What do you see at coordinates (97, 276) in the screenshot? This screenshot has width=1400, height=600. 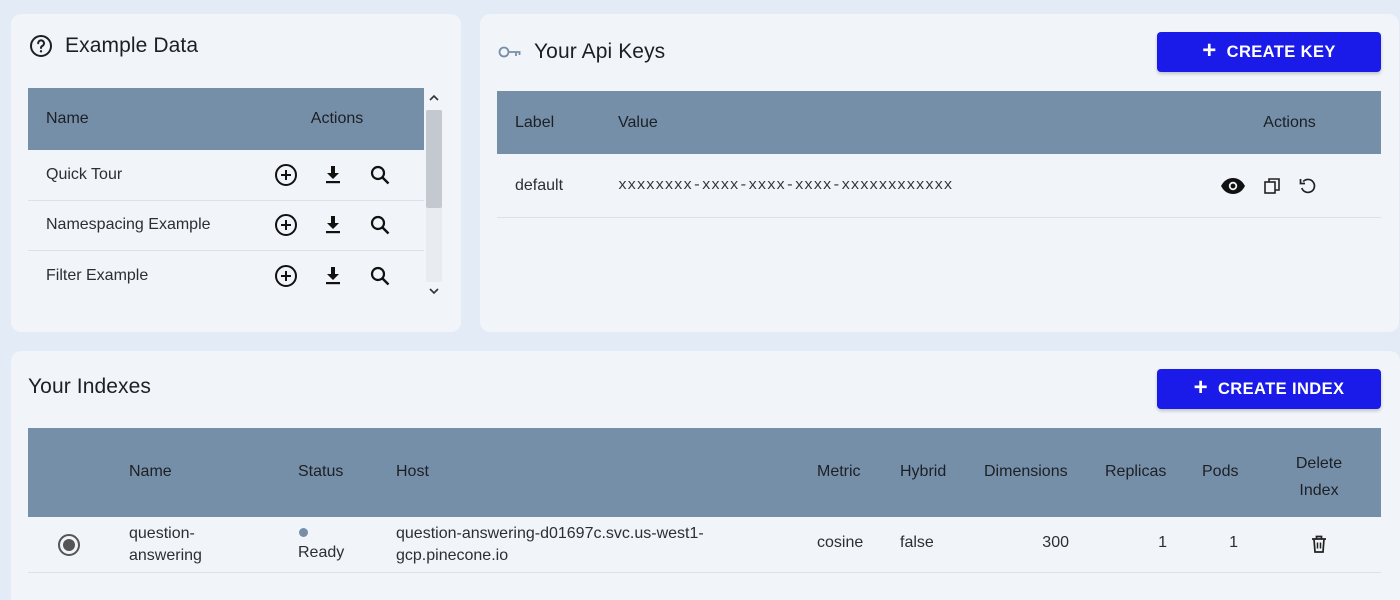 I see `example-name: Filter Example` at bounding box center [97, 276].